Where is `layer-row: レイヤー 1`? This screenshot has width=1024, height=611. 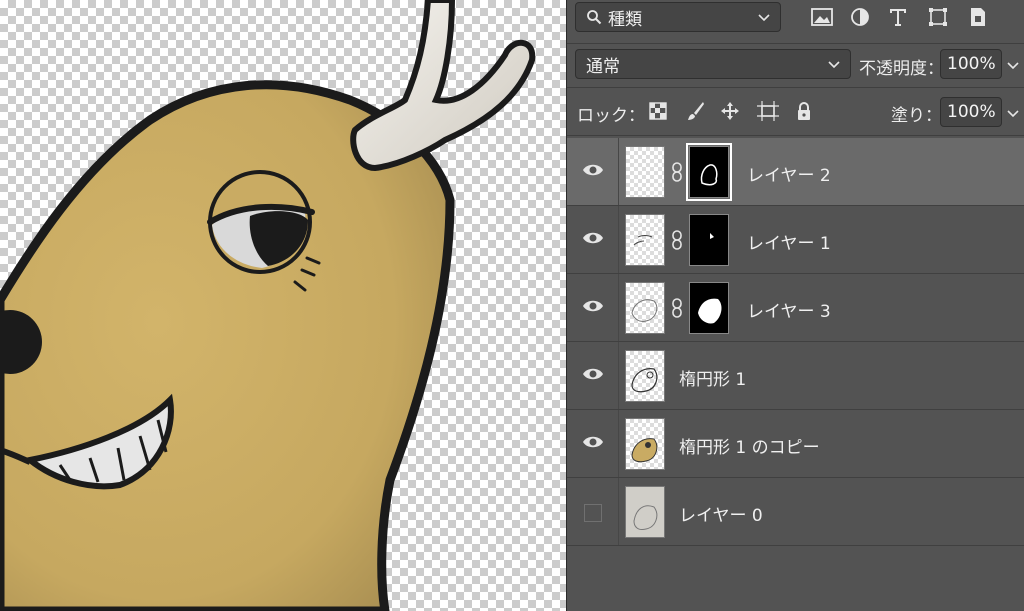
layer-row: レイヤー 1 is located at coordinates (795, 240).